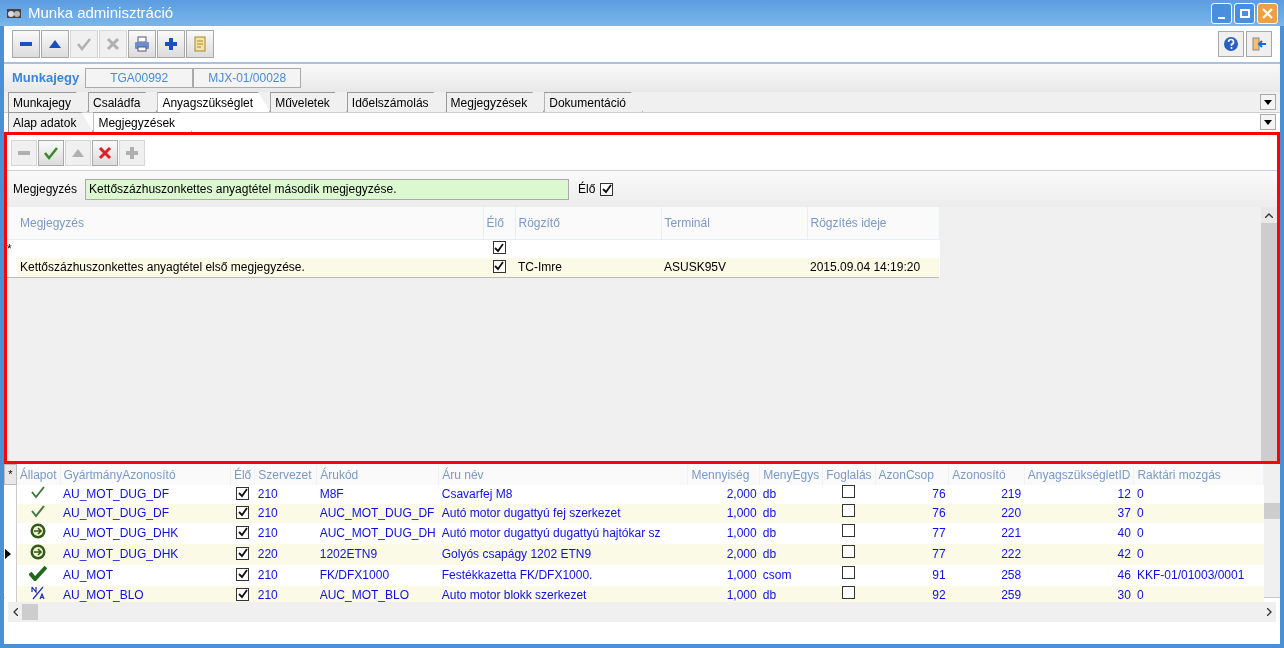  I want to click on column-header: Áru név, so click(563, 474).